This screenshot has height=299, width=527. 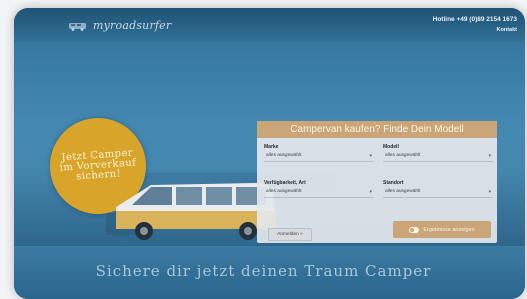 What do you see at coordinates (284, 191) in the screenshot?
I see `availability-select-value: alles ausgewählt` at bounding box center [284, 191].